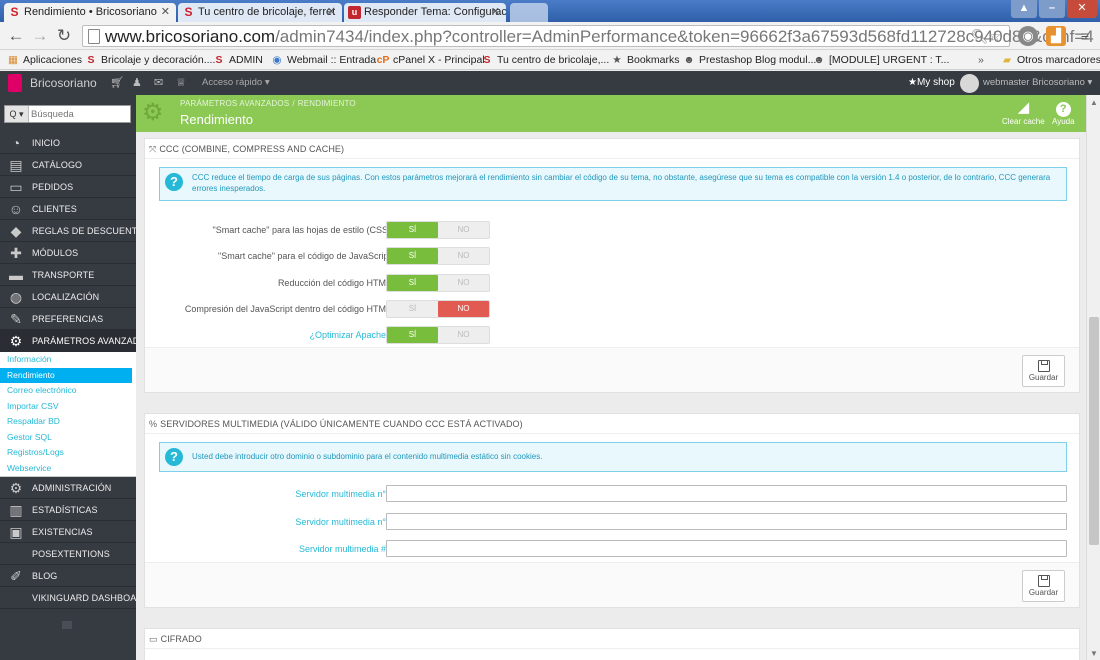 The width and height of the screenshot is (1100, 660). Describe the element at coordinates (1043, 371) in the screenshot. I see `ccc-save-button: Guardar` at that location.